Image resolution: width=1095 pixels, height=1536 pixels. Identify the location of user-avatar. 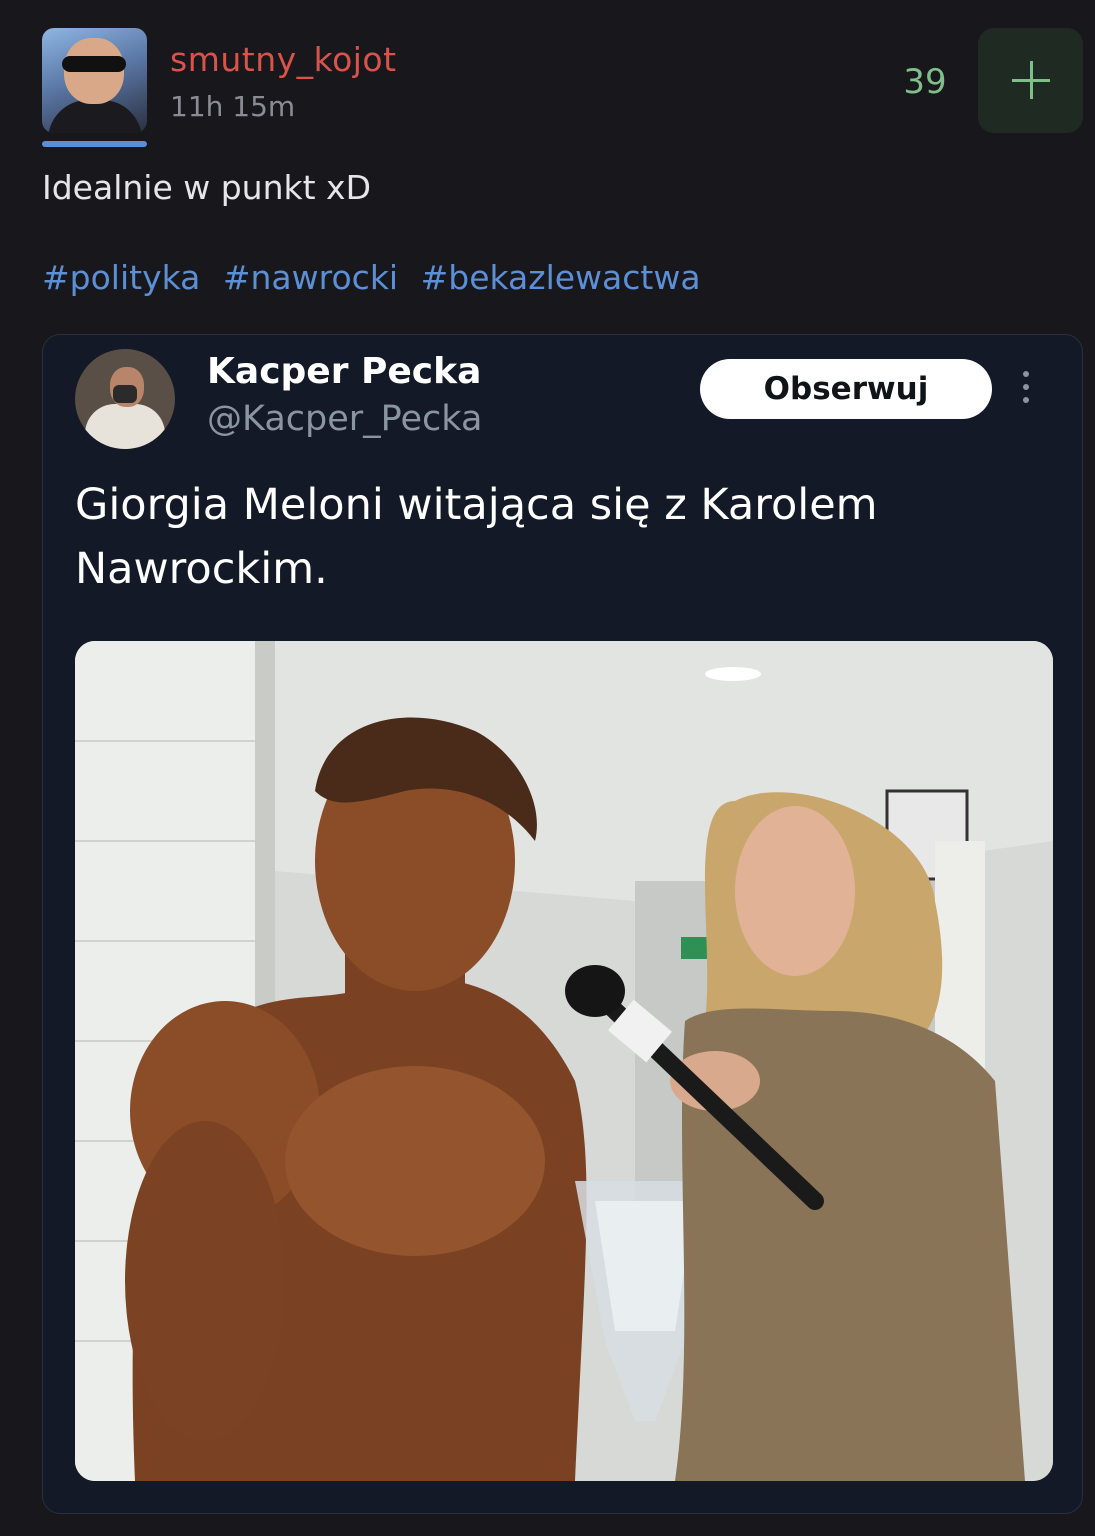
(94, 80).